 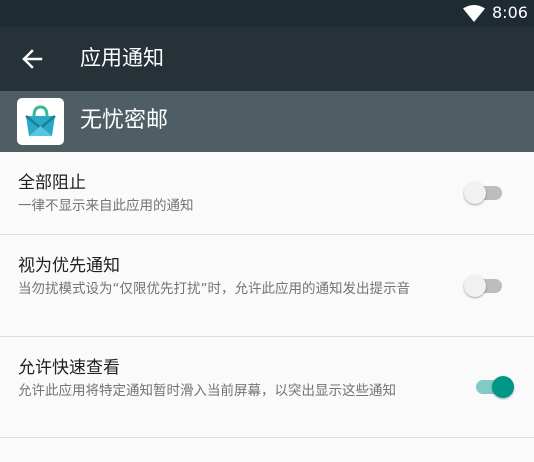 What do you see at coordinates (474, 13) in the screenshot?
I see `wifi-icon` at bounding box center [474, 13].